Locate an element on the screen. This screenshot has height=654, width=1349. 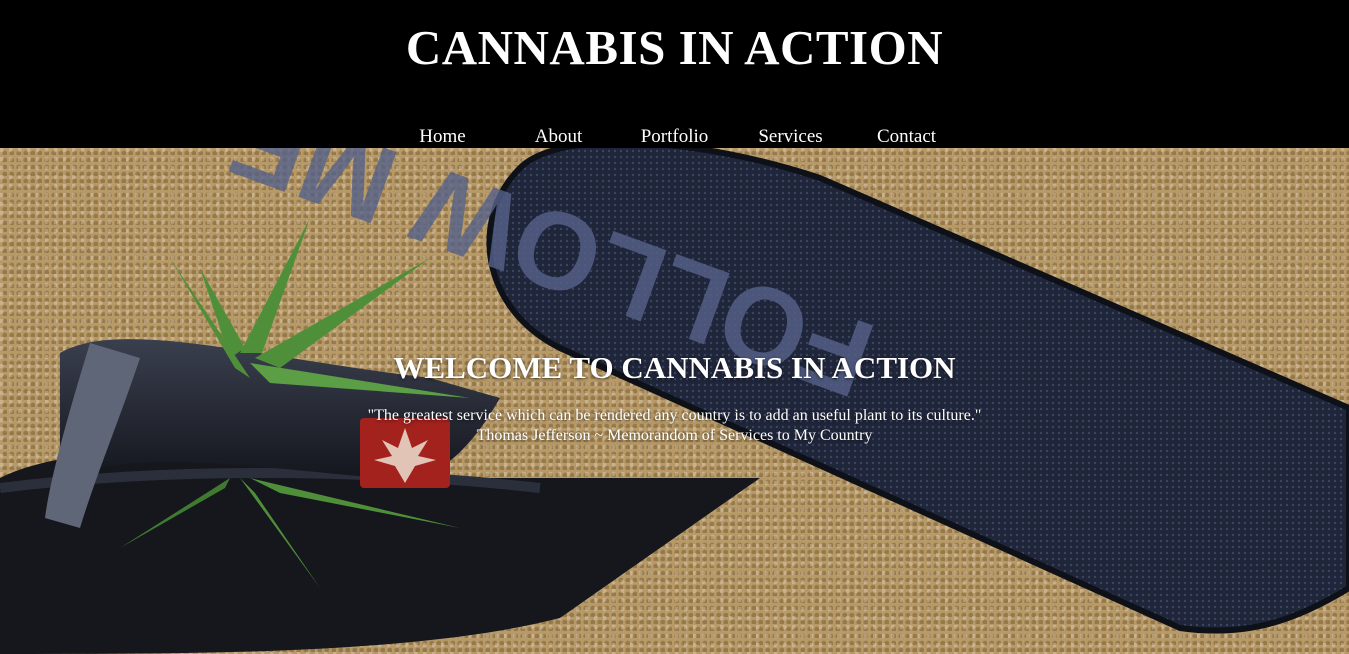
nav-services: Services is located at coordinates (791, 137).